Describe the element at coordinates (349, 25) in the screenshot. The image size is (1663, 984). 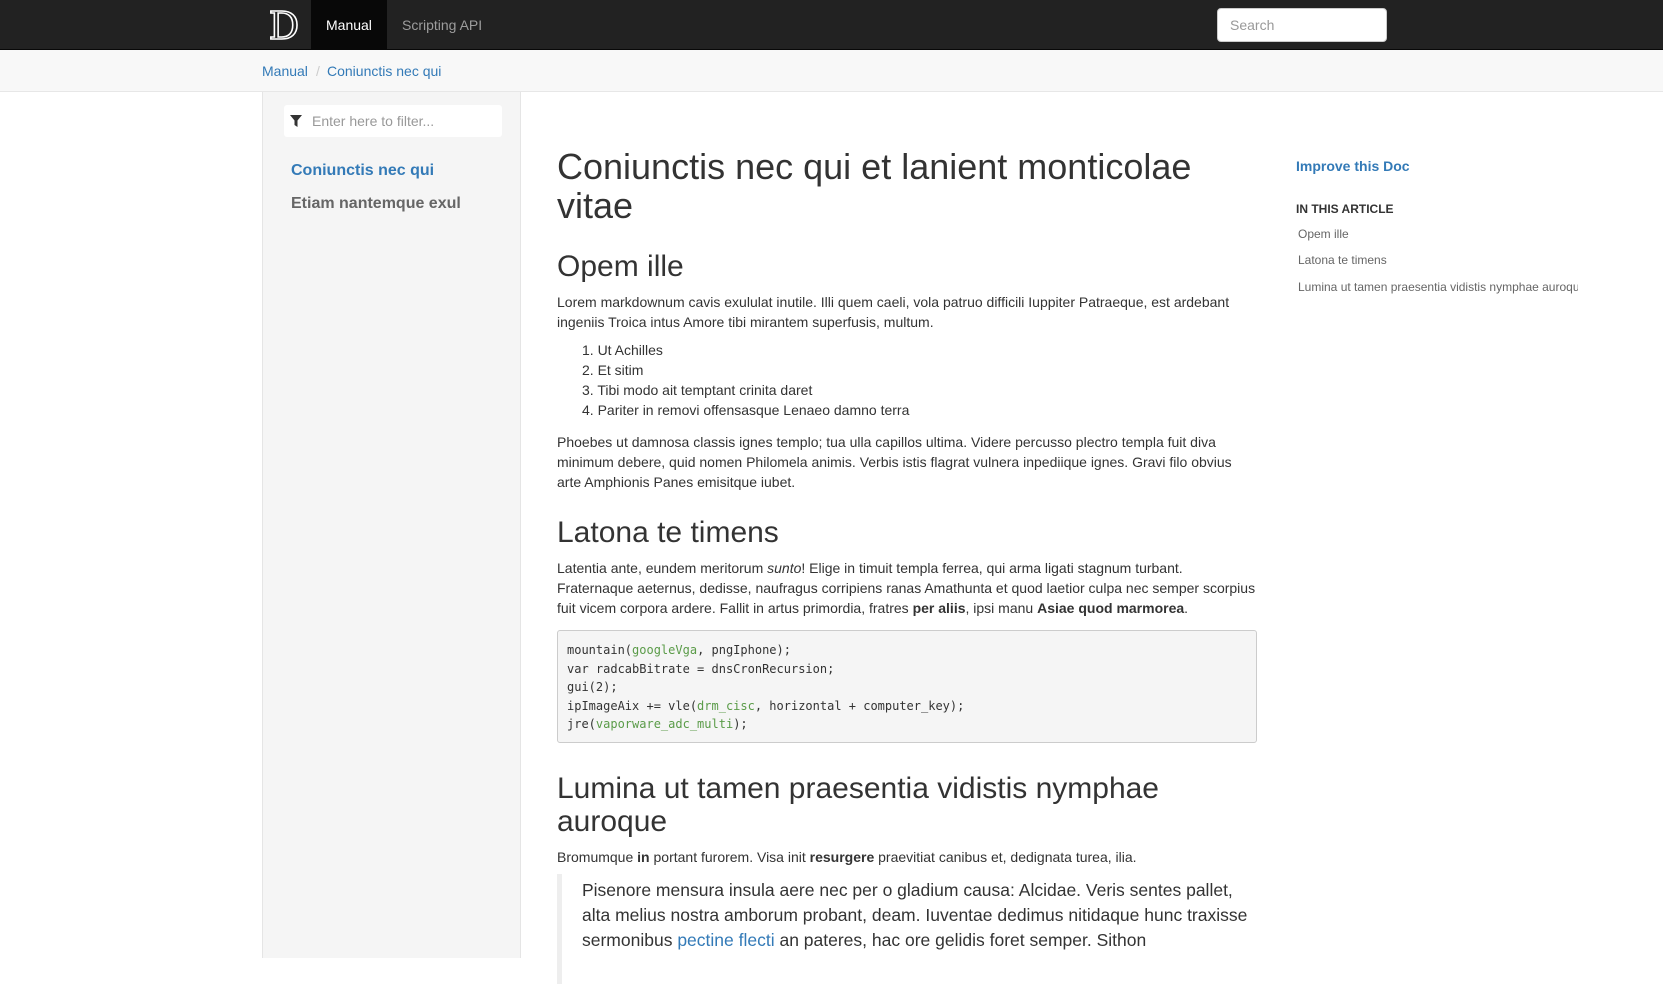
I see `tab-manual: Manual` at that location.